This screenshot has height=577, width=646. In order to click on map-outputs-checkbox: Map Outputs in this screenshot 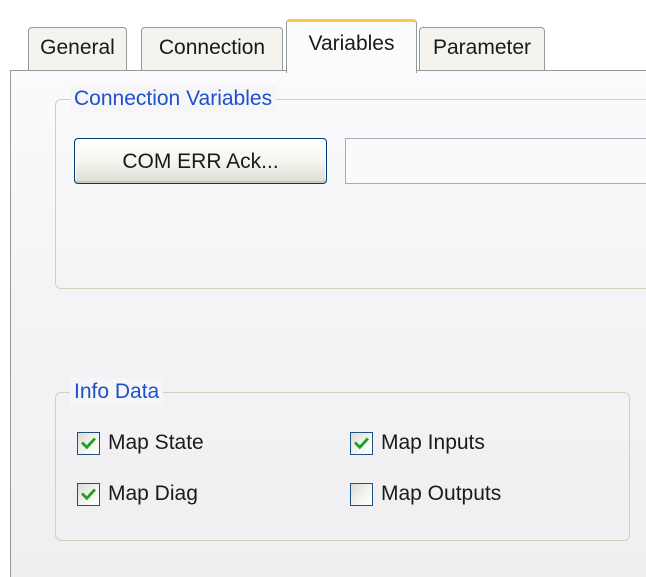, I will do `click(425, 494)`.